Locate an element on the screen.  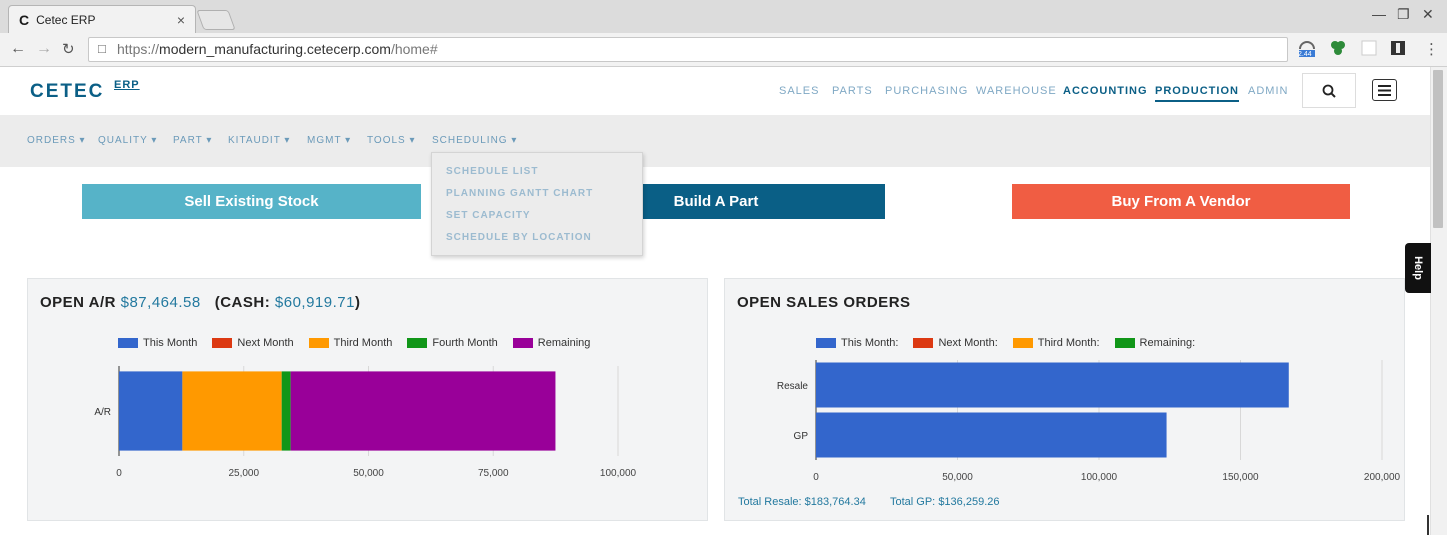
new-tab-button is located at coordinates (216, 20).